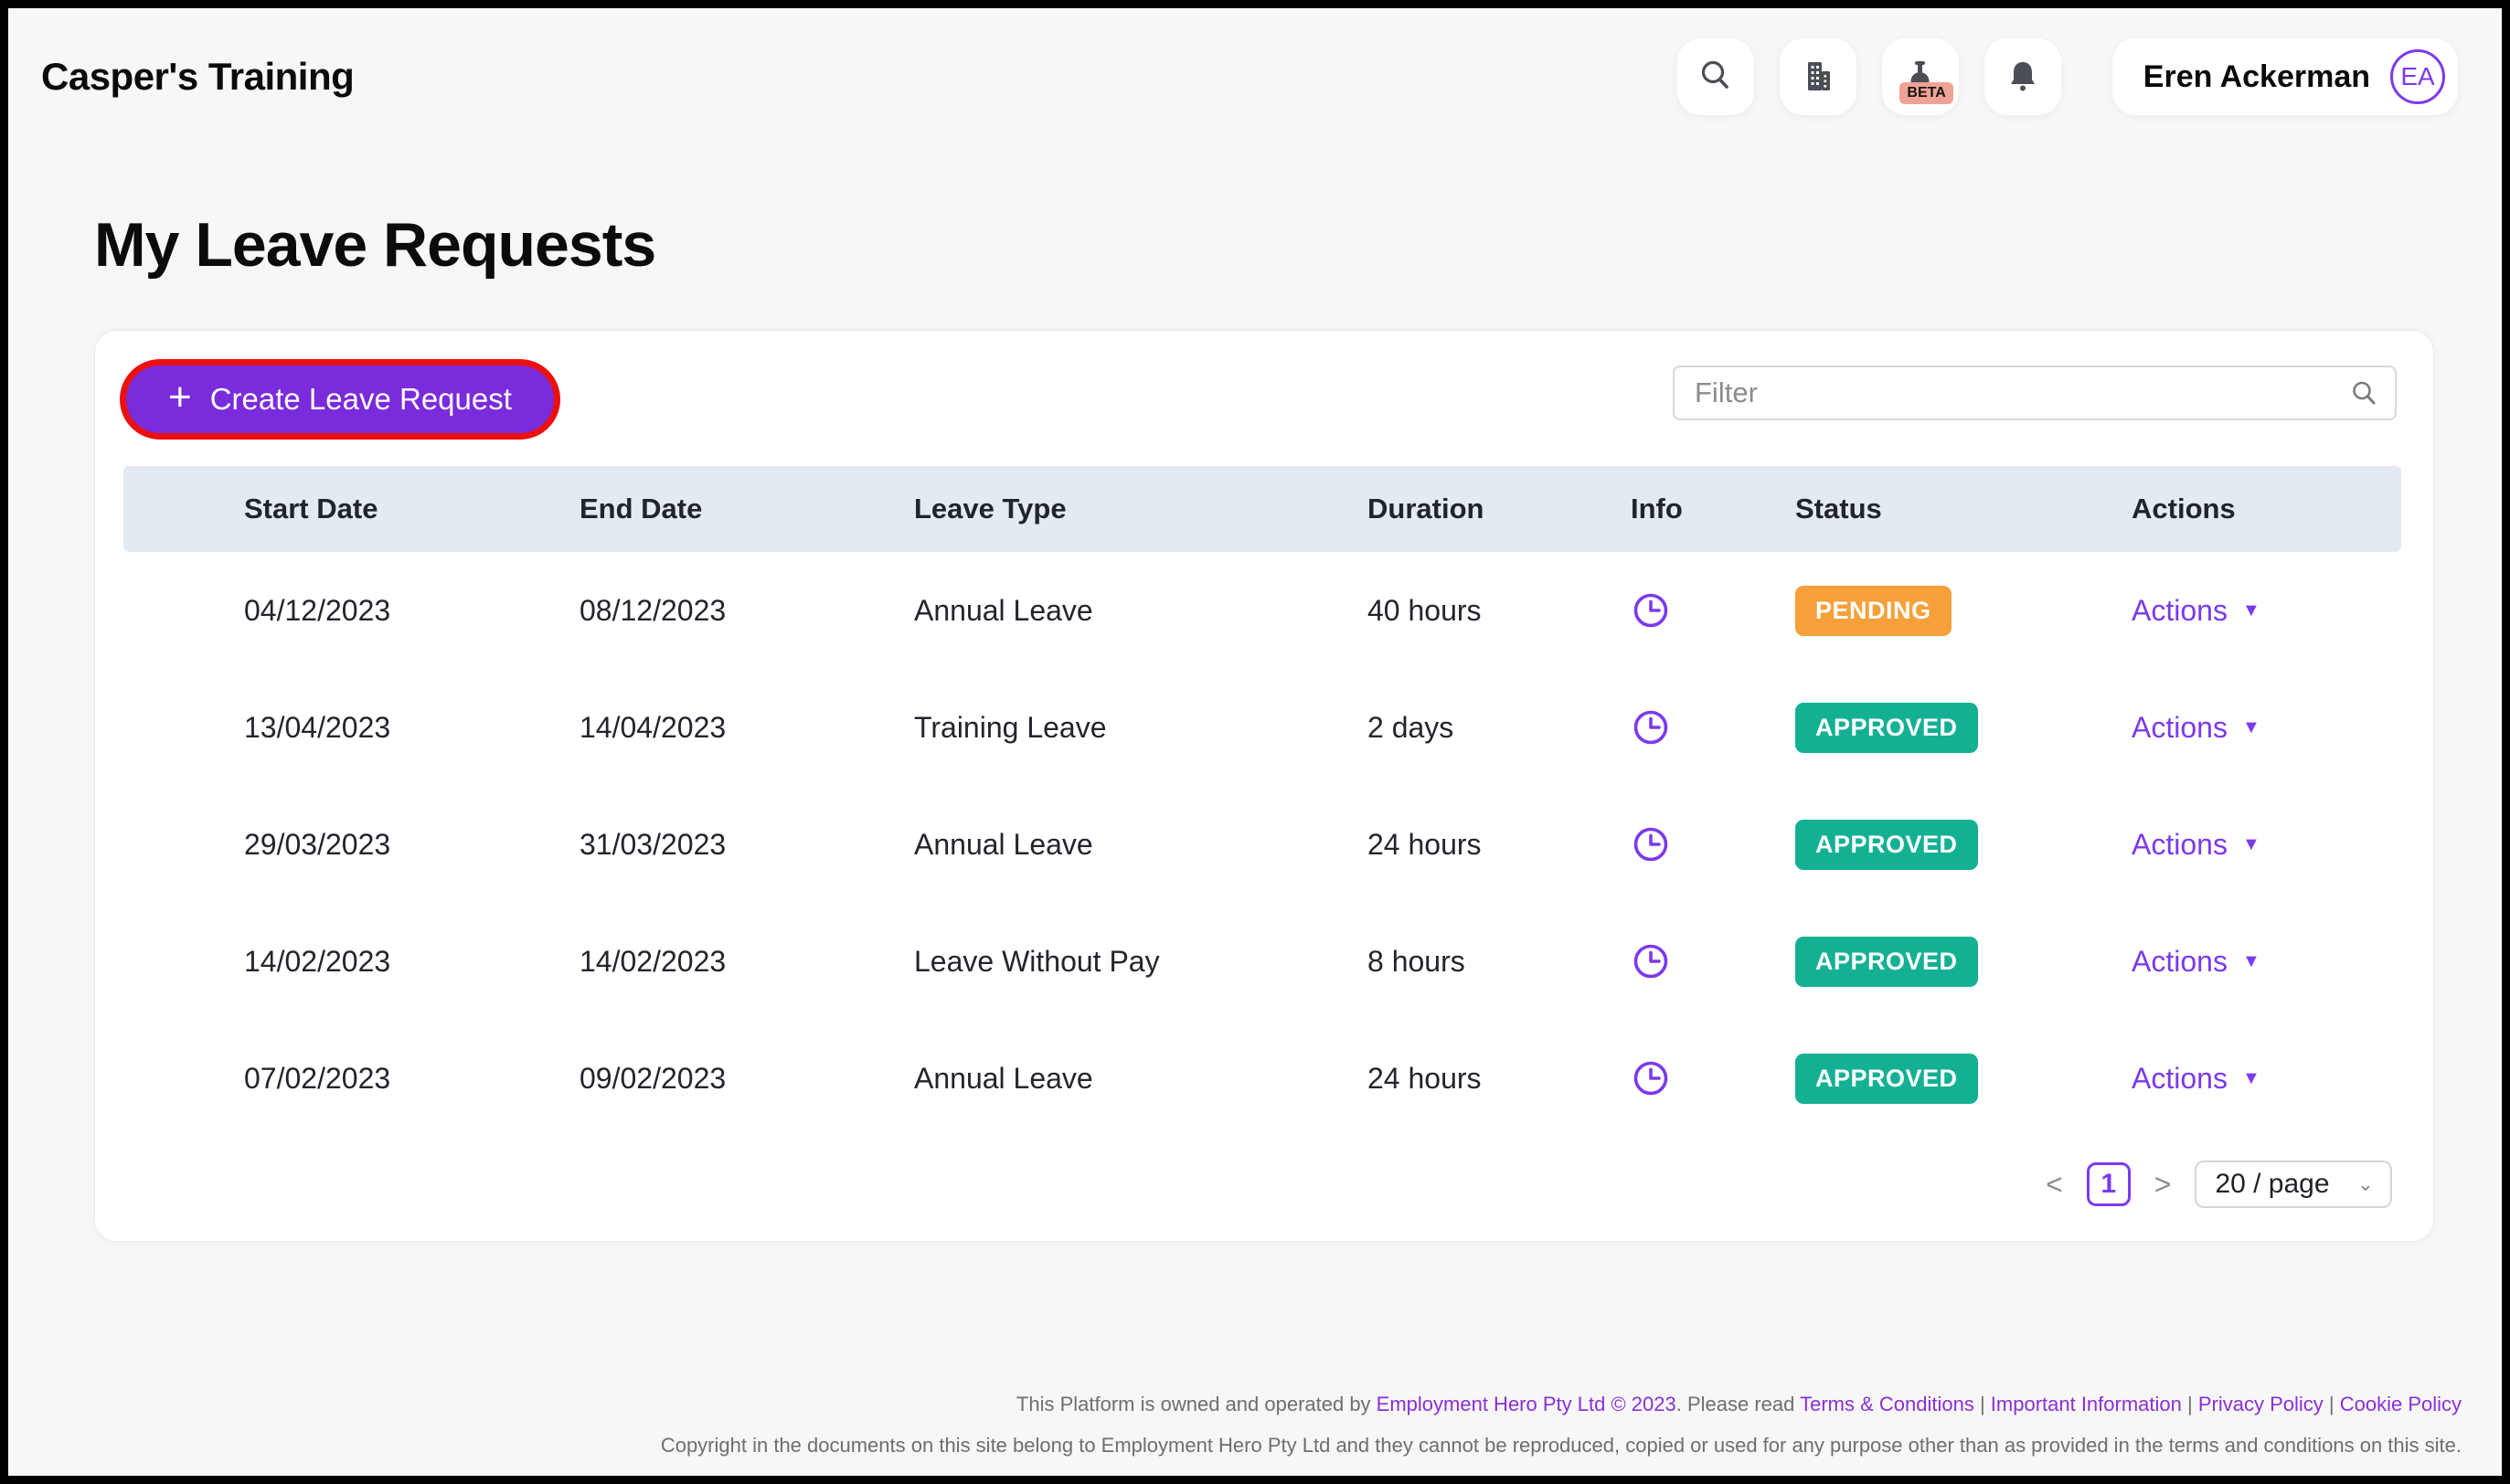 This screenshot has width=2510, height=1484. What do you see at coordinates (2055, 1185) in the screenshot?
I see `previous-page-button: <` at bounding box center [2055, 1185].